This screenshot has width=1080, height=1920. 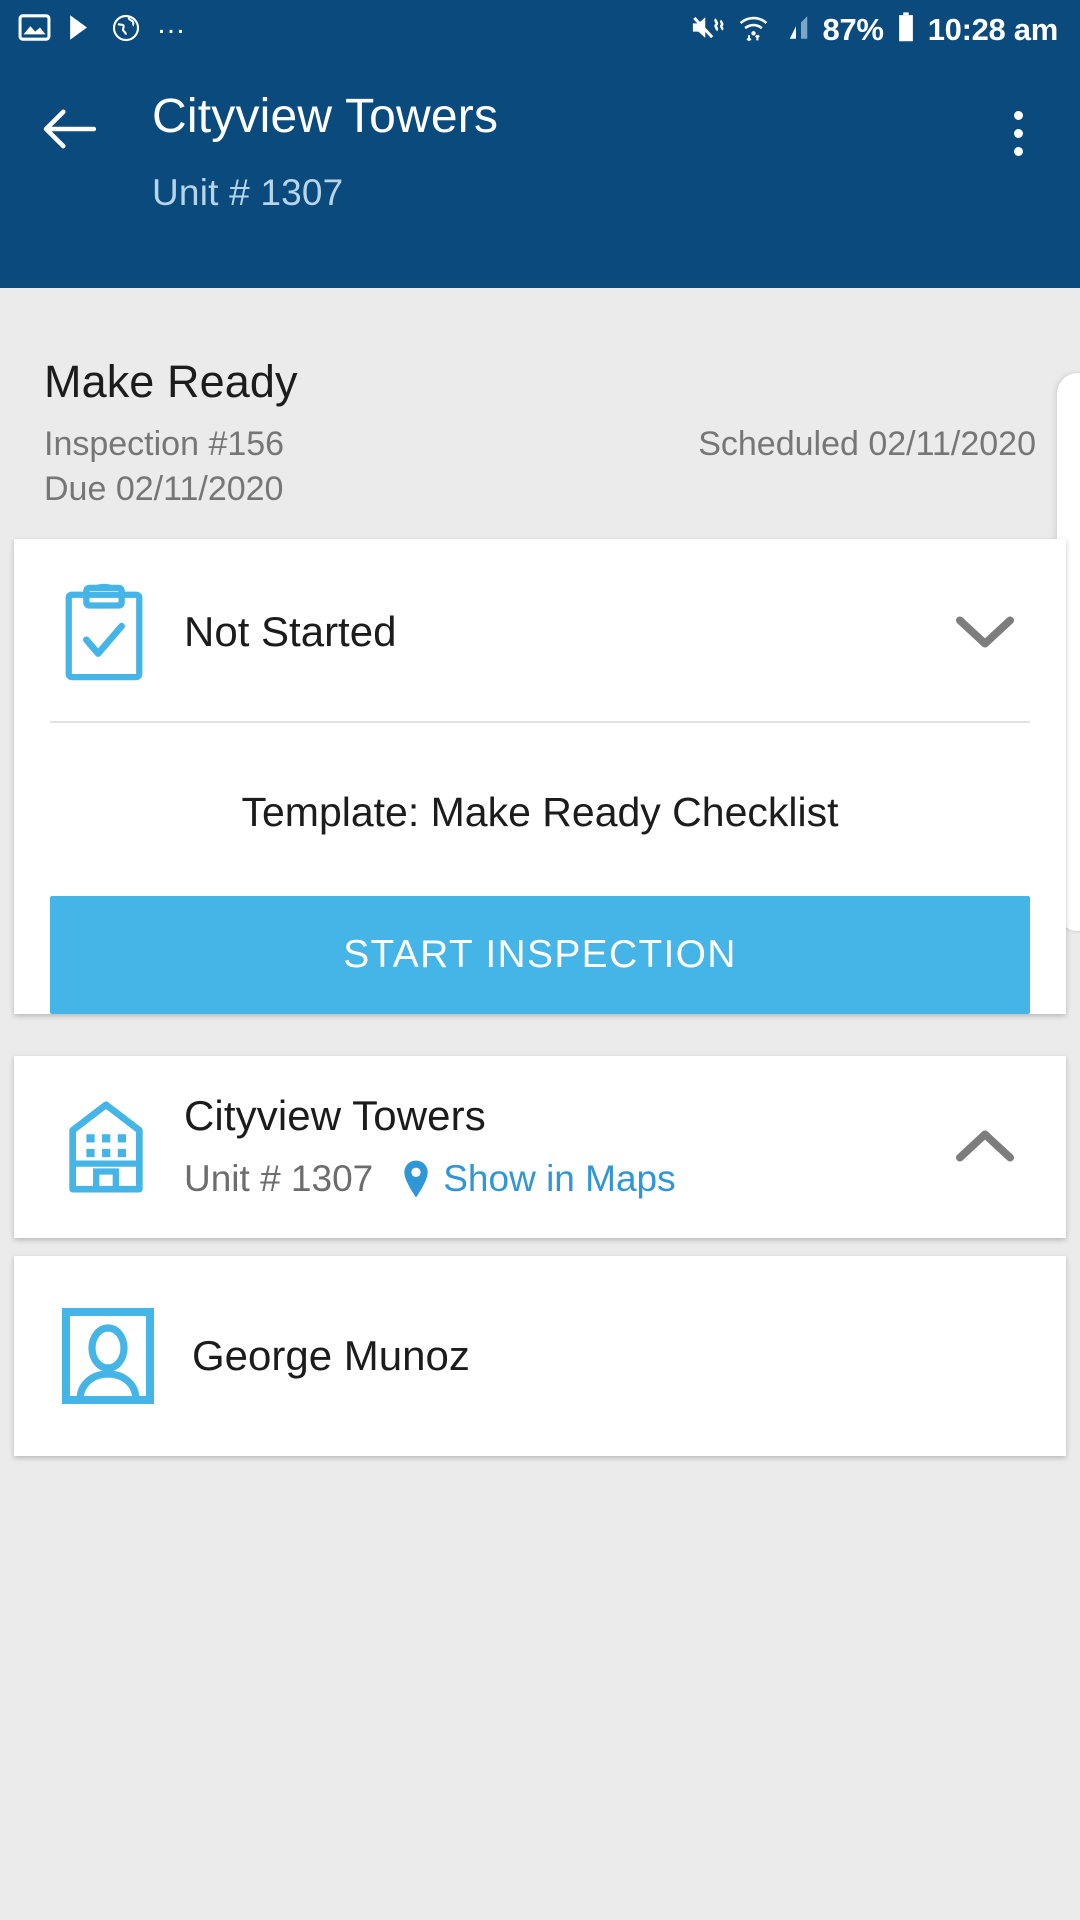 I want to click on status-bar: … 87% 10:28 am, so click(x=540, y=30).